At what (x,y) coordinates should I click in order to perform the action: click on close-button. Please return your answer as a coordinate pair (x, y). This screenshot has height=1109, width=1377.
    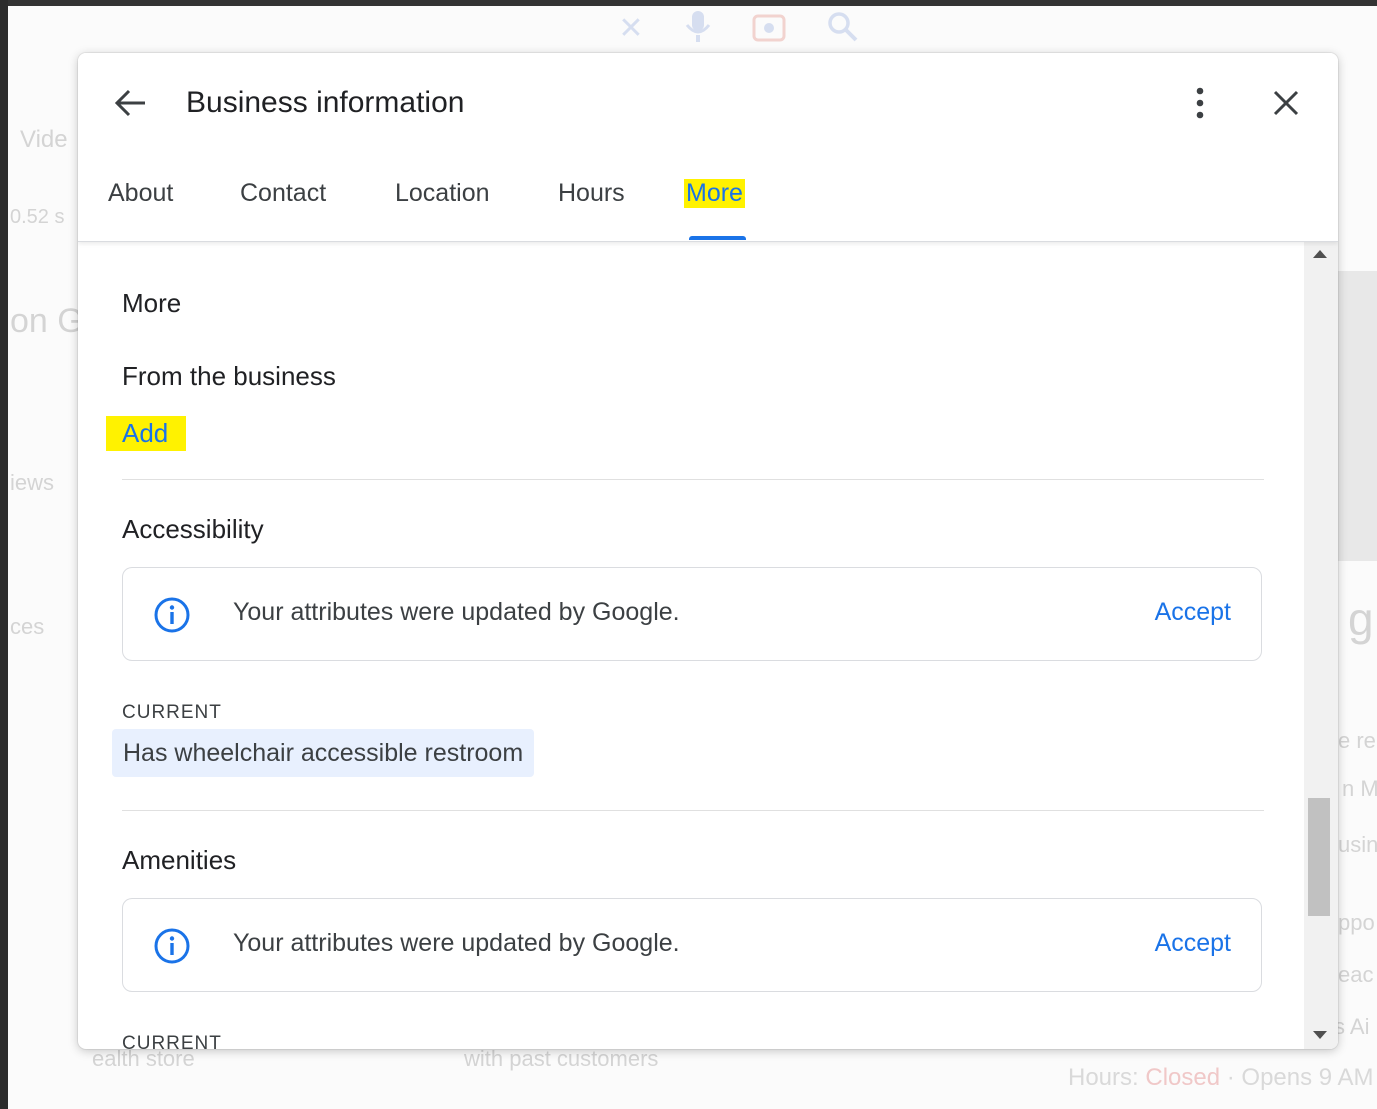
    Looking at the image, I should click on (1286, 103).